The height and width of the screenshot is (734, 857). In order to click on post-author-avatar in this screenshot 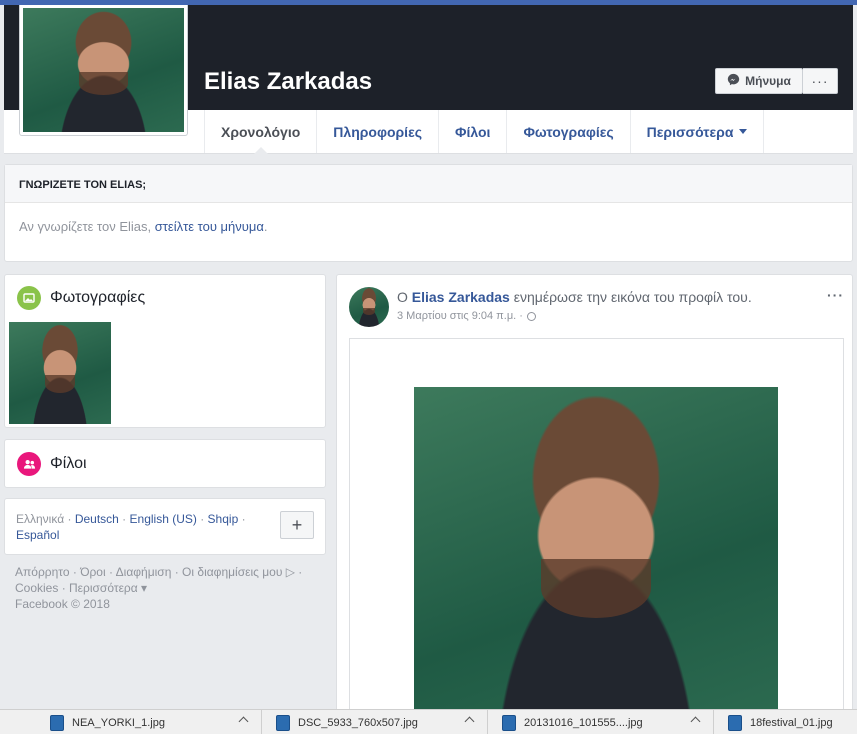, I will do `click(369, 307)`.